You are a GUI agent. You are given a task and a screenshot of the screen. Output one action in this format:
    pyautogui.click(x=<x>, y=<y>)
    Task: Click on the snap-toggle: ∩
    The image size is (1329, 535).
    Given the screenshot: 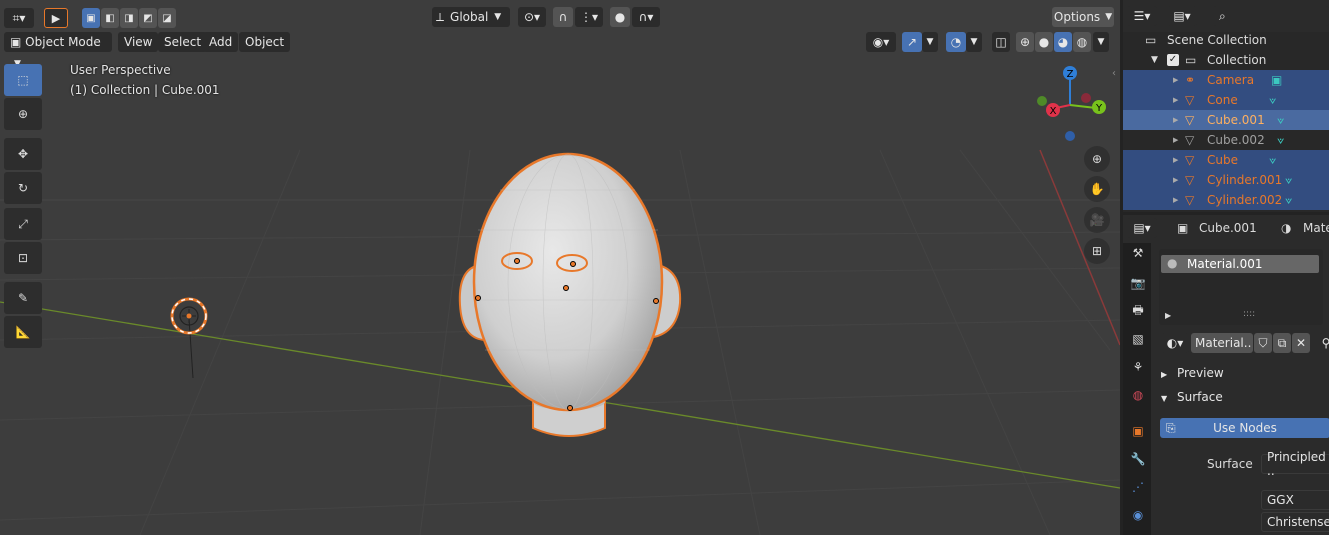 What is the action you would take?
    pyautogui.click(x=563, y=17)
    